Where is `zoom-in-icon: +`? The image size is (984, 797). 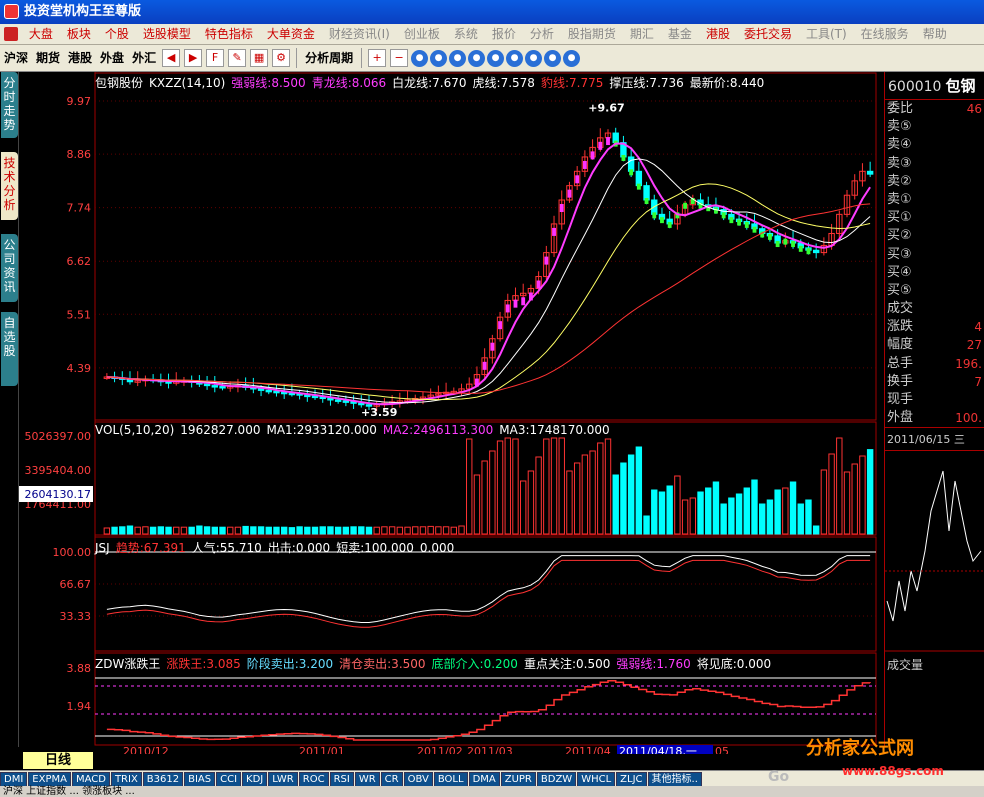
zoom-in-icon: + is located at coordinates (377, 58).